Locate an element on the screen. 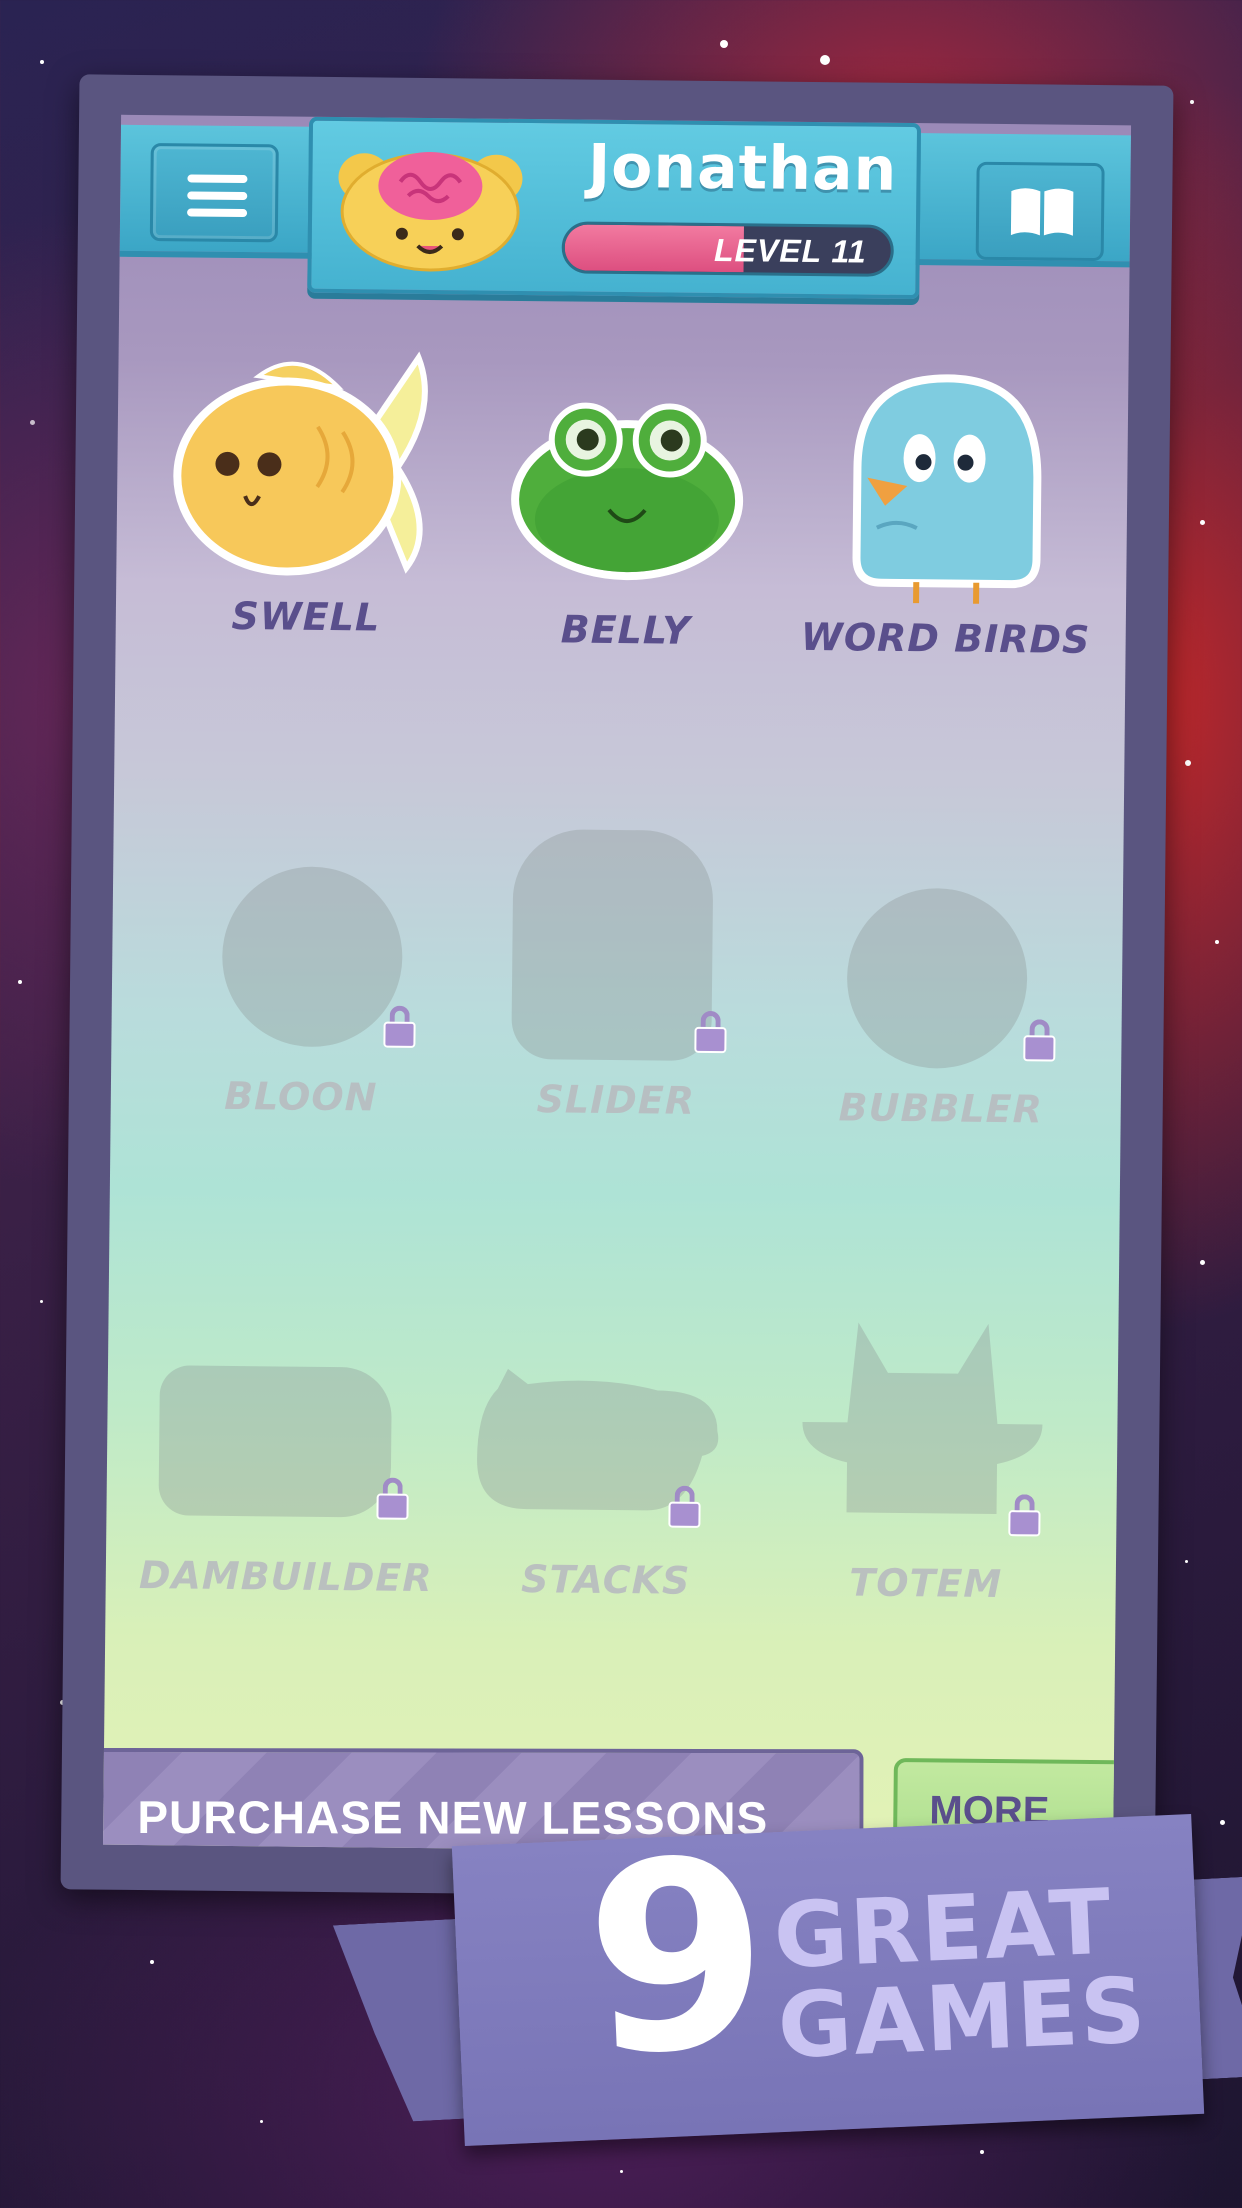  game-word-birds: WORD BIRDS is located at coordinates (946, 514).